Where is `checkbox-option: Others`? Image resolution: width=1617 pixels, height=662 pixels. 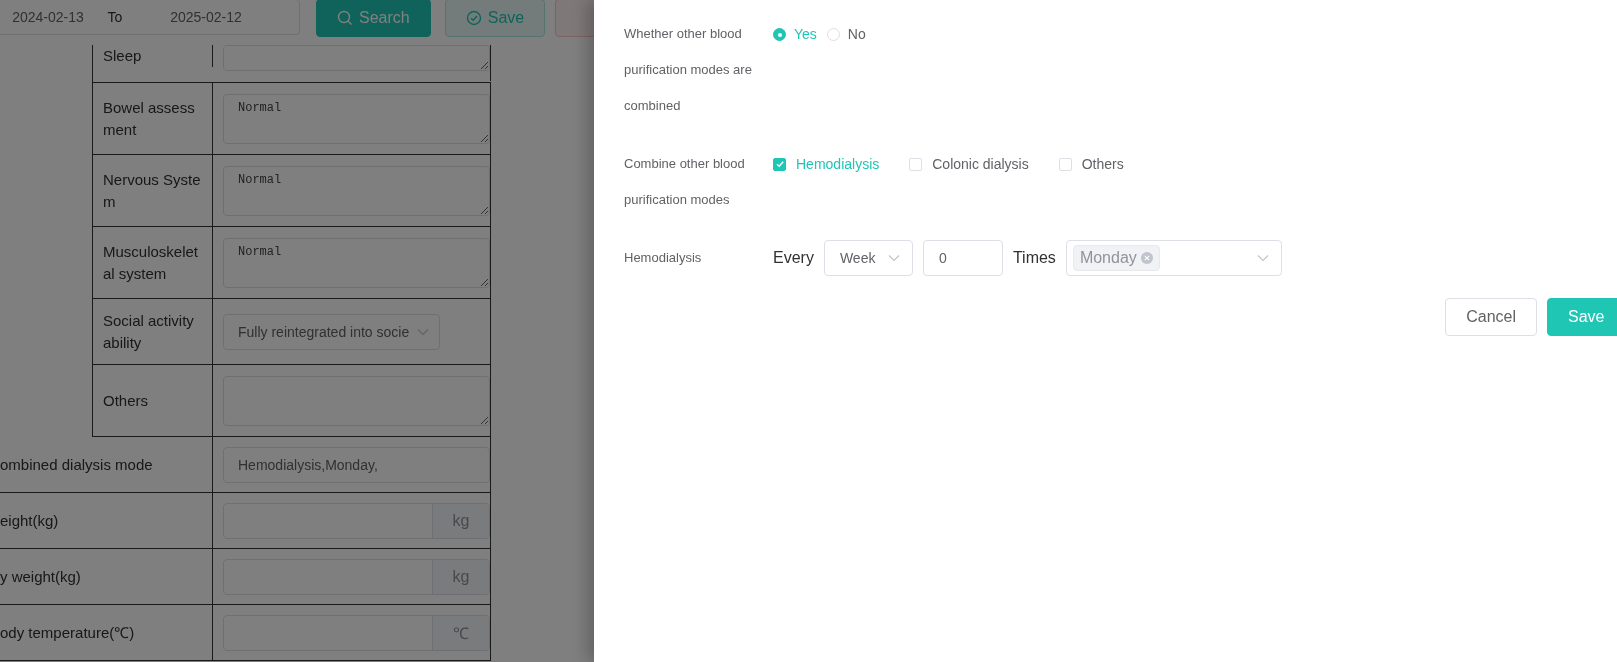
checkbox-option: Others is located at coordinates (1091, 164).